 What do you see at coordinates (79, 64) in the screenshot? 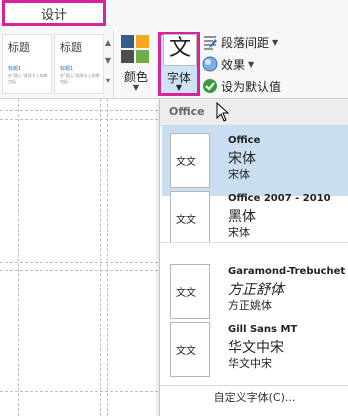
I see `theme-thumbnail-2: 标题 标题1 在"插入"选项卡上的库包括` at bounding box center [79, 64].